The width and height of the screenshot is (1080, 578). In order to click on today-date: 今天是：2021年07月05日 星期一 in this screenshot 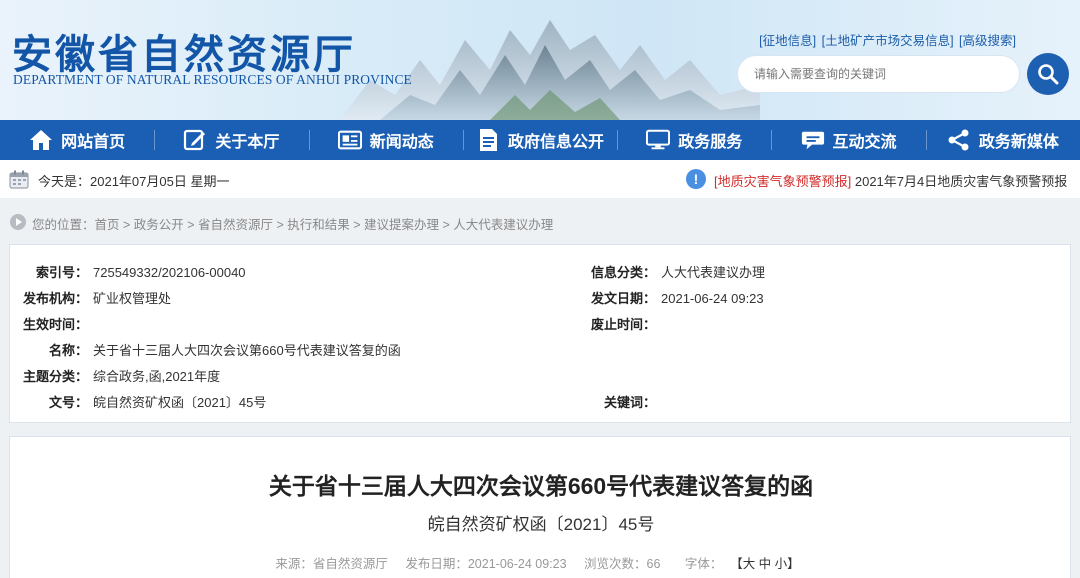, I will do `click(134, 181)`.